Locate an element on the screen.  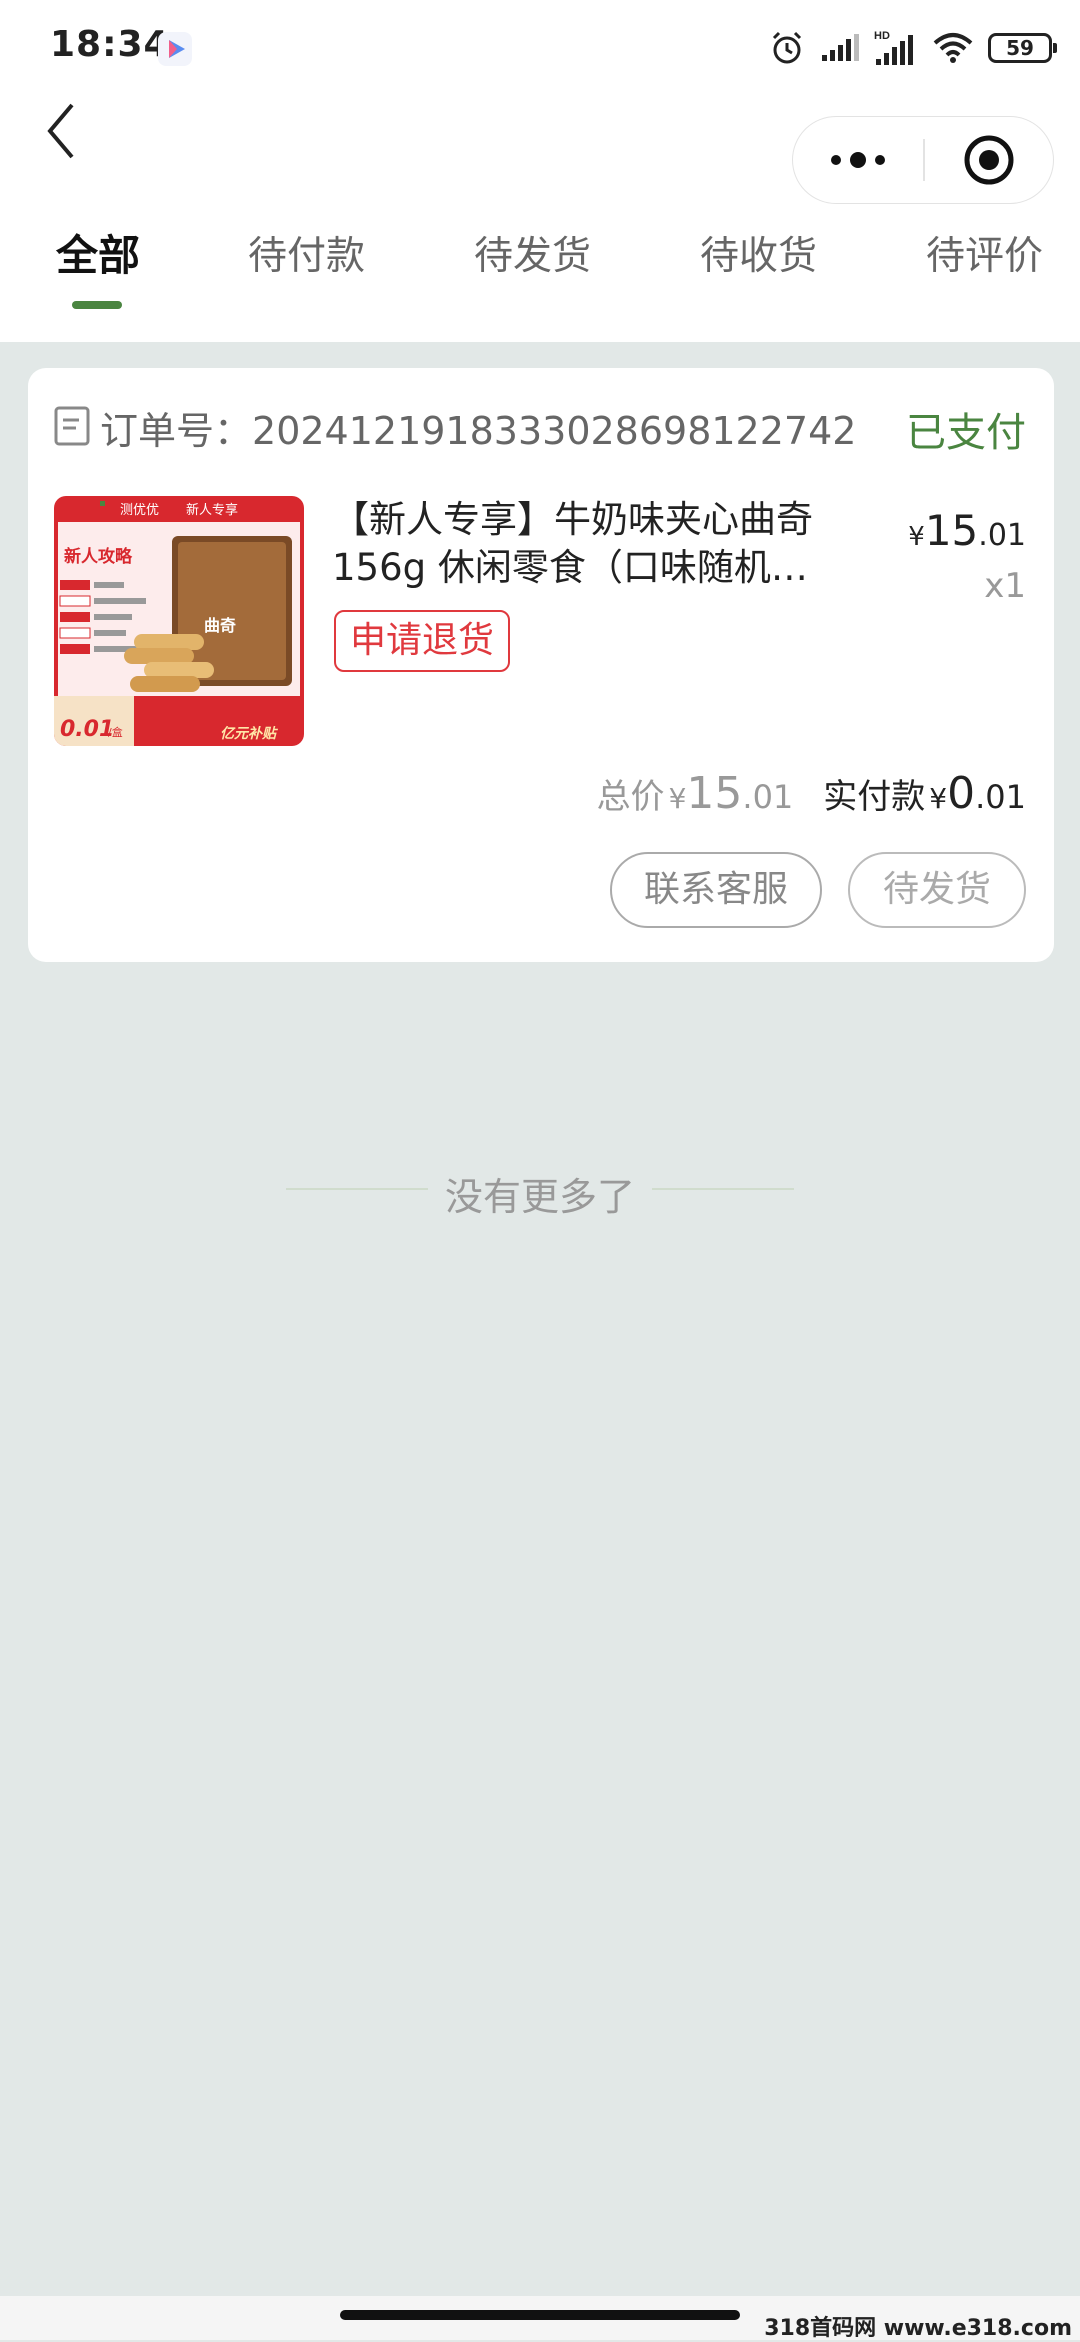
more-button is located at coordinates (858, 160).